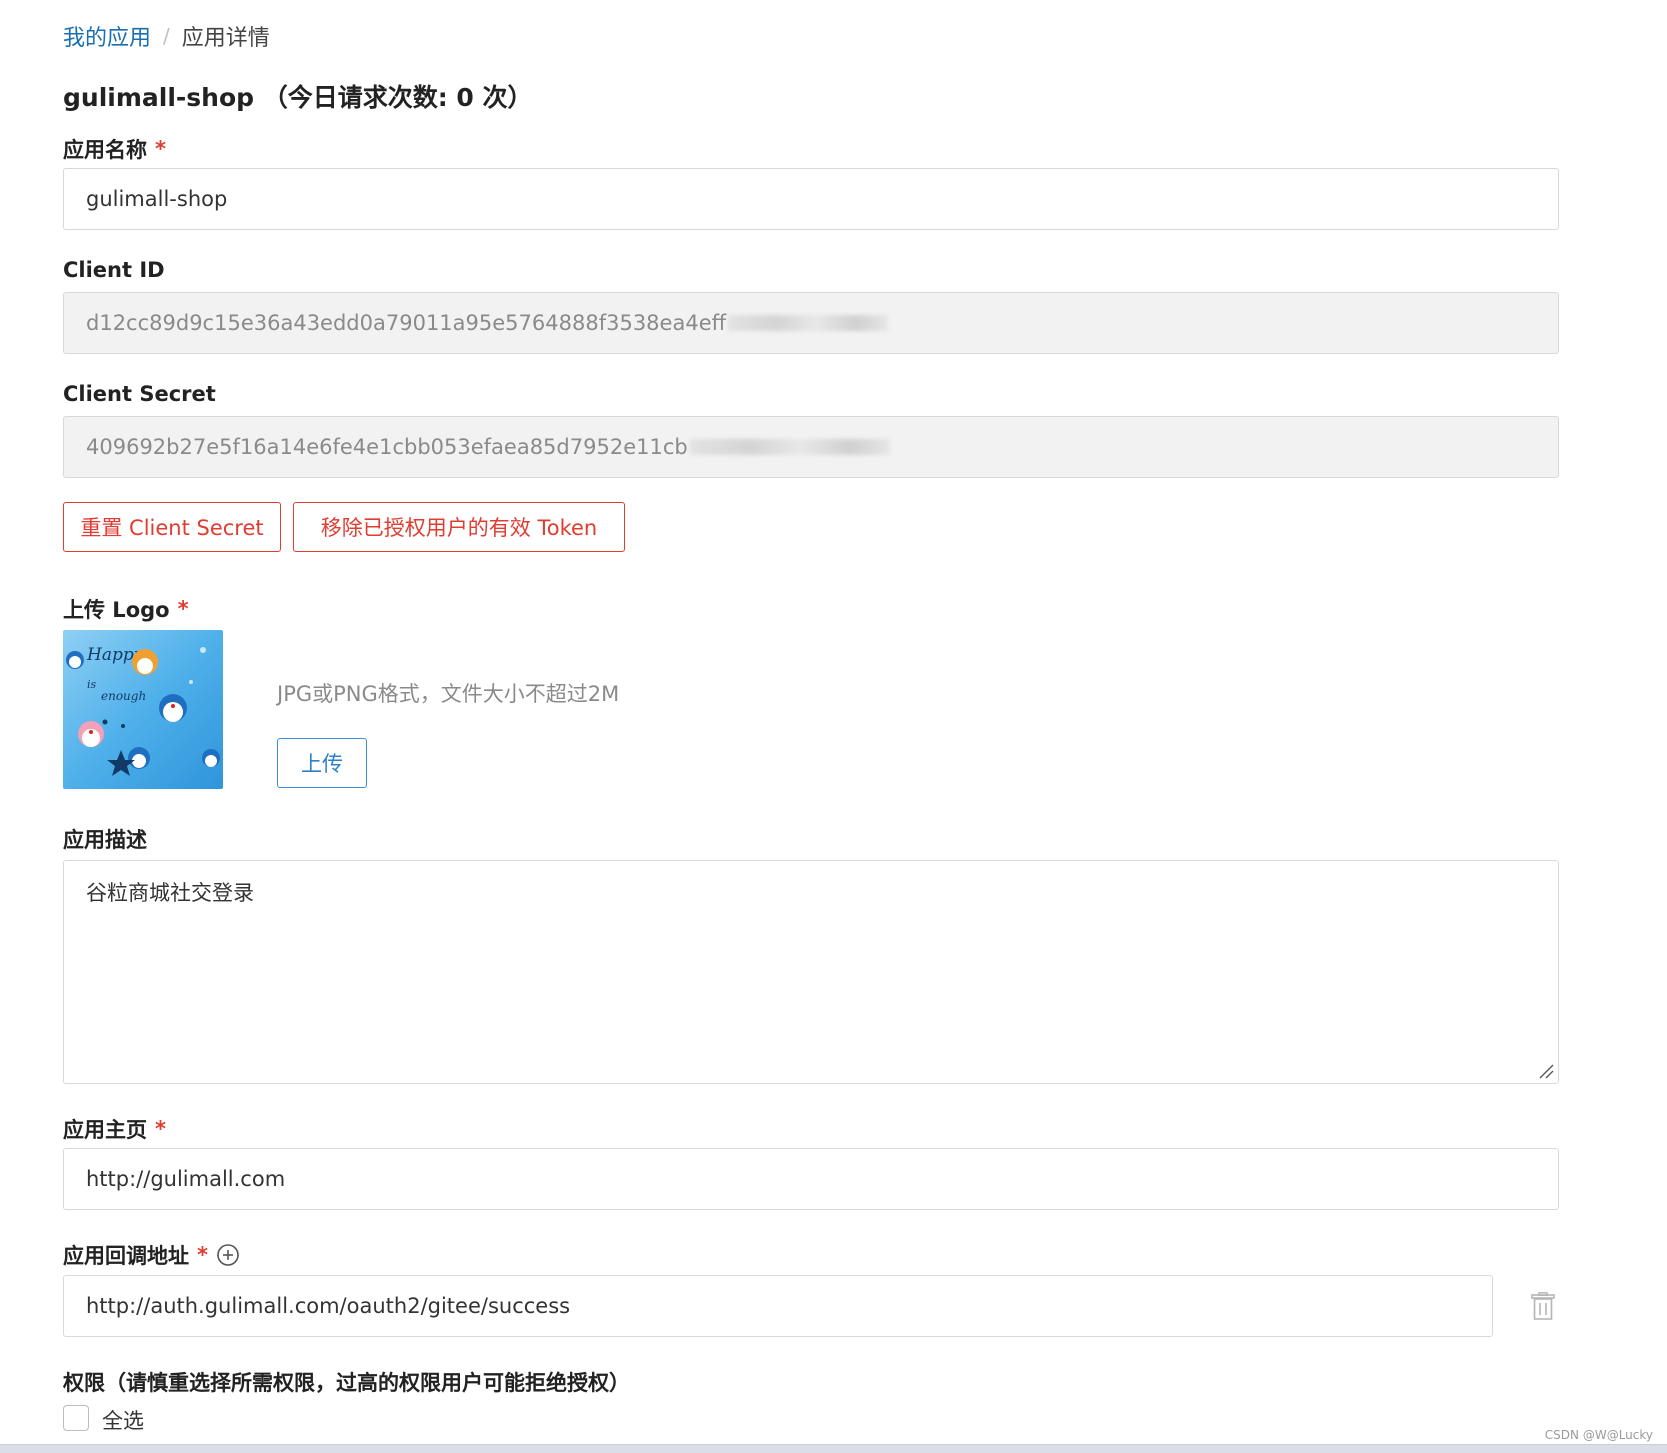 This screenshot has height=1453, width=1667. What do you see at coordinates (172, 527) in the screenshot?
I see `reset-client-secret-button: 重置 Client Secret` at bounding box center [172, 527].